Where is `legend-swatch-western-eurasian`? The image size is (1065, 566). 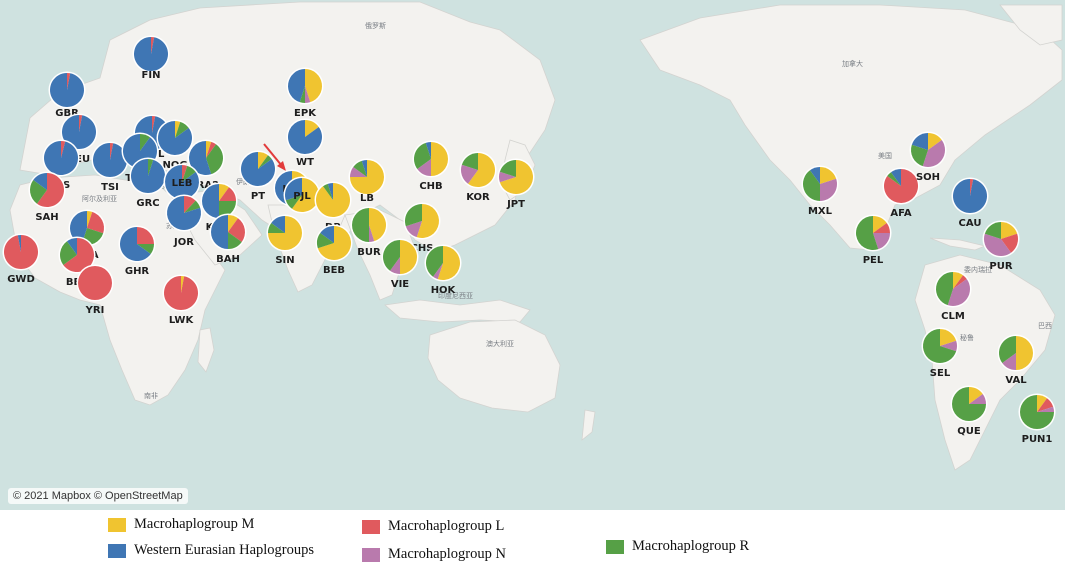
legend-swatch-western-eurasian is located at coordinates (117, 550).